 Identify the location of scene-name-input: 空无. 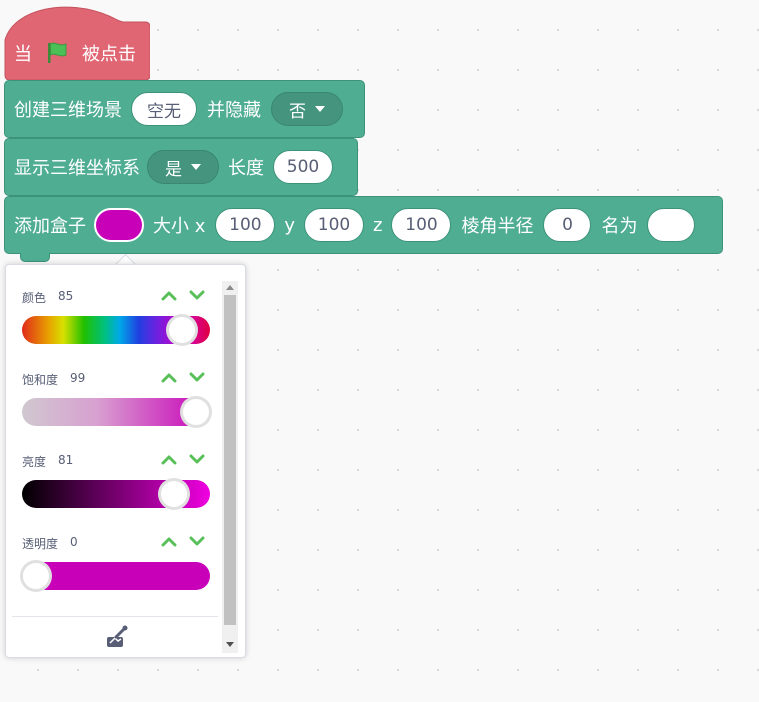
(164, 109).